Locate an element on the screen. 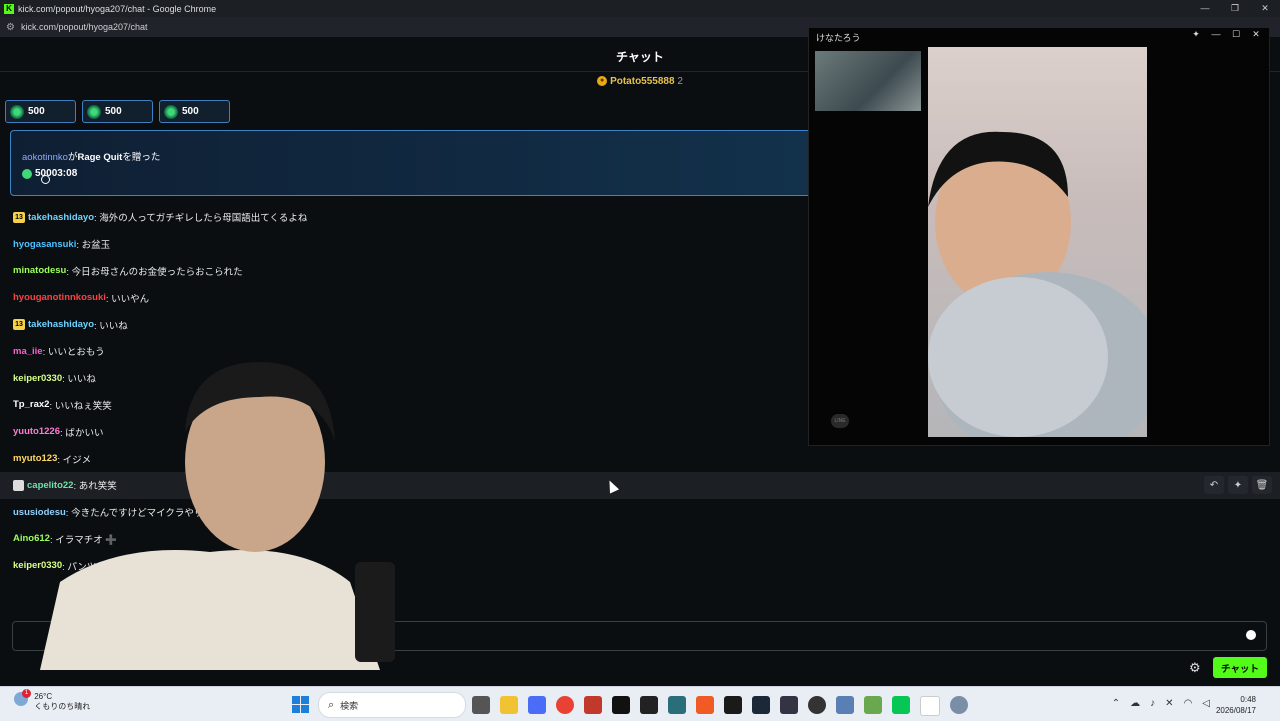  steam-icon is located at coordinates (761, 705).